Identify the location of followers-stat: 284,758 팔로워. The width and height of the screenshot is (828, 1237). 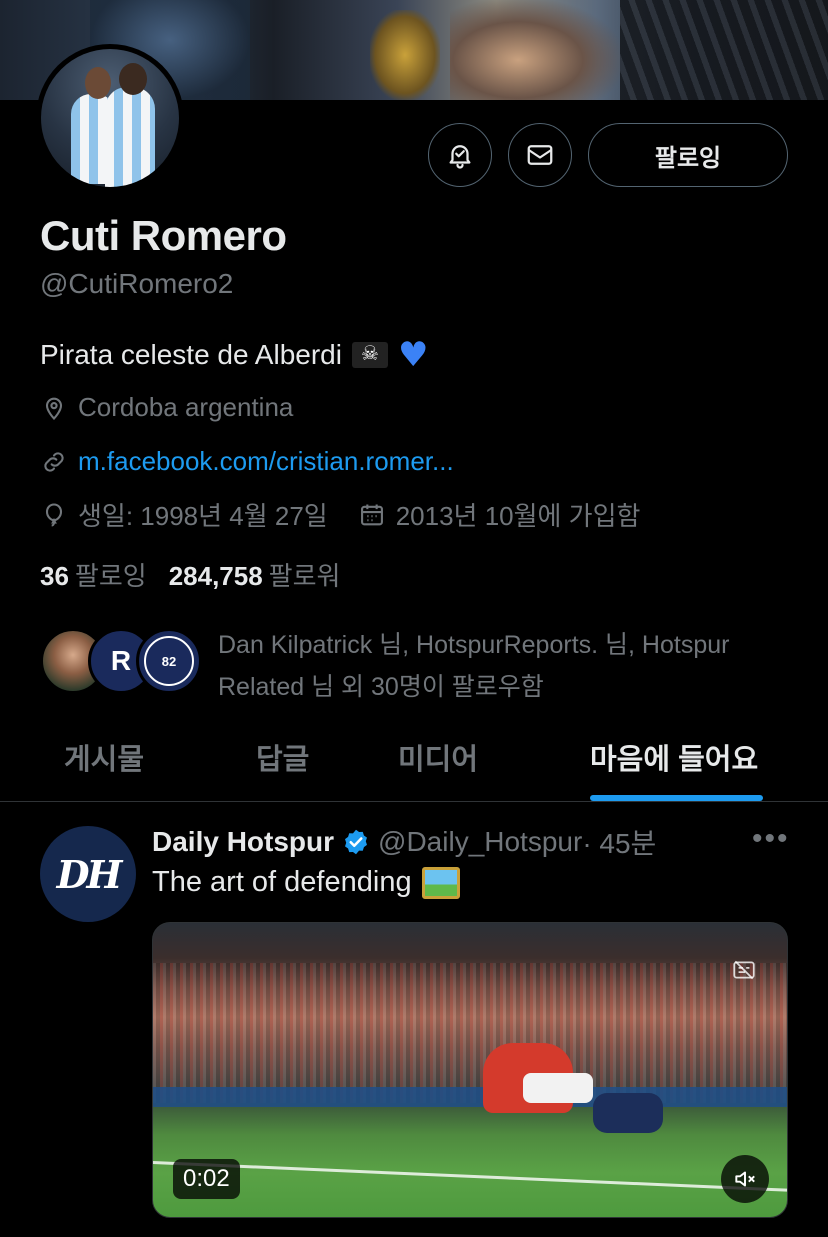
(255, 574).